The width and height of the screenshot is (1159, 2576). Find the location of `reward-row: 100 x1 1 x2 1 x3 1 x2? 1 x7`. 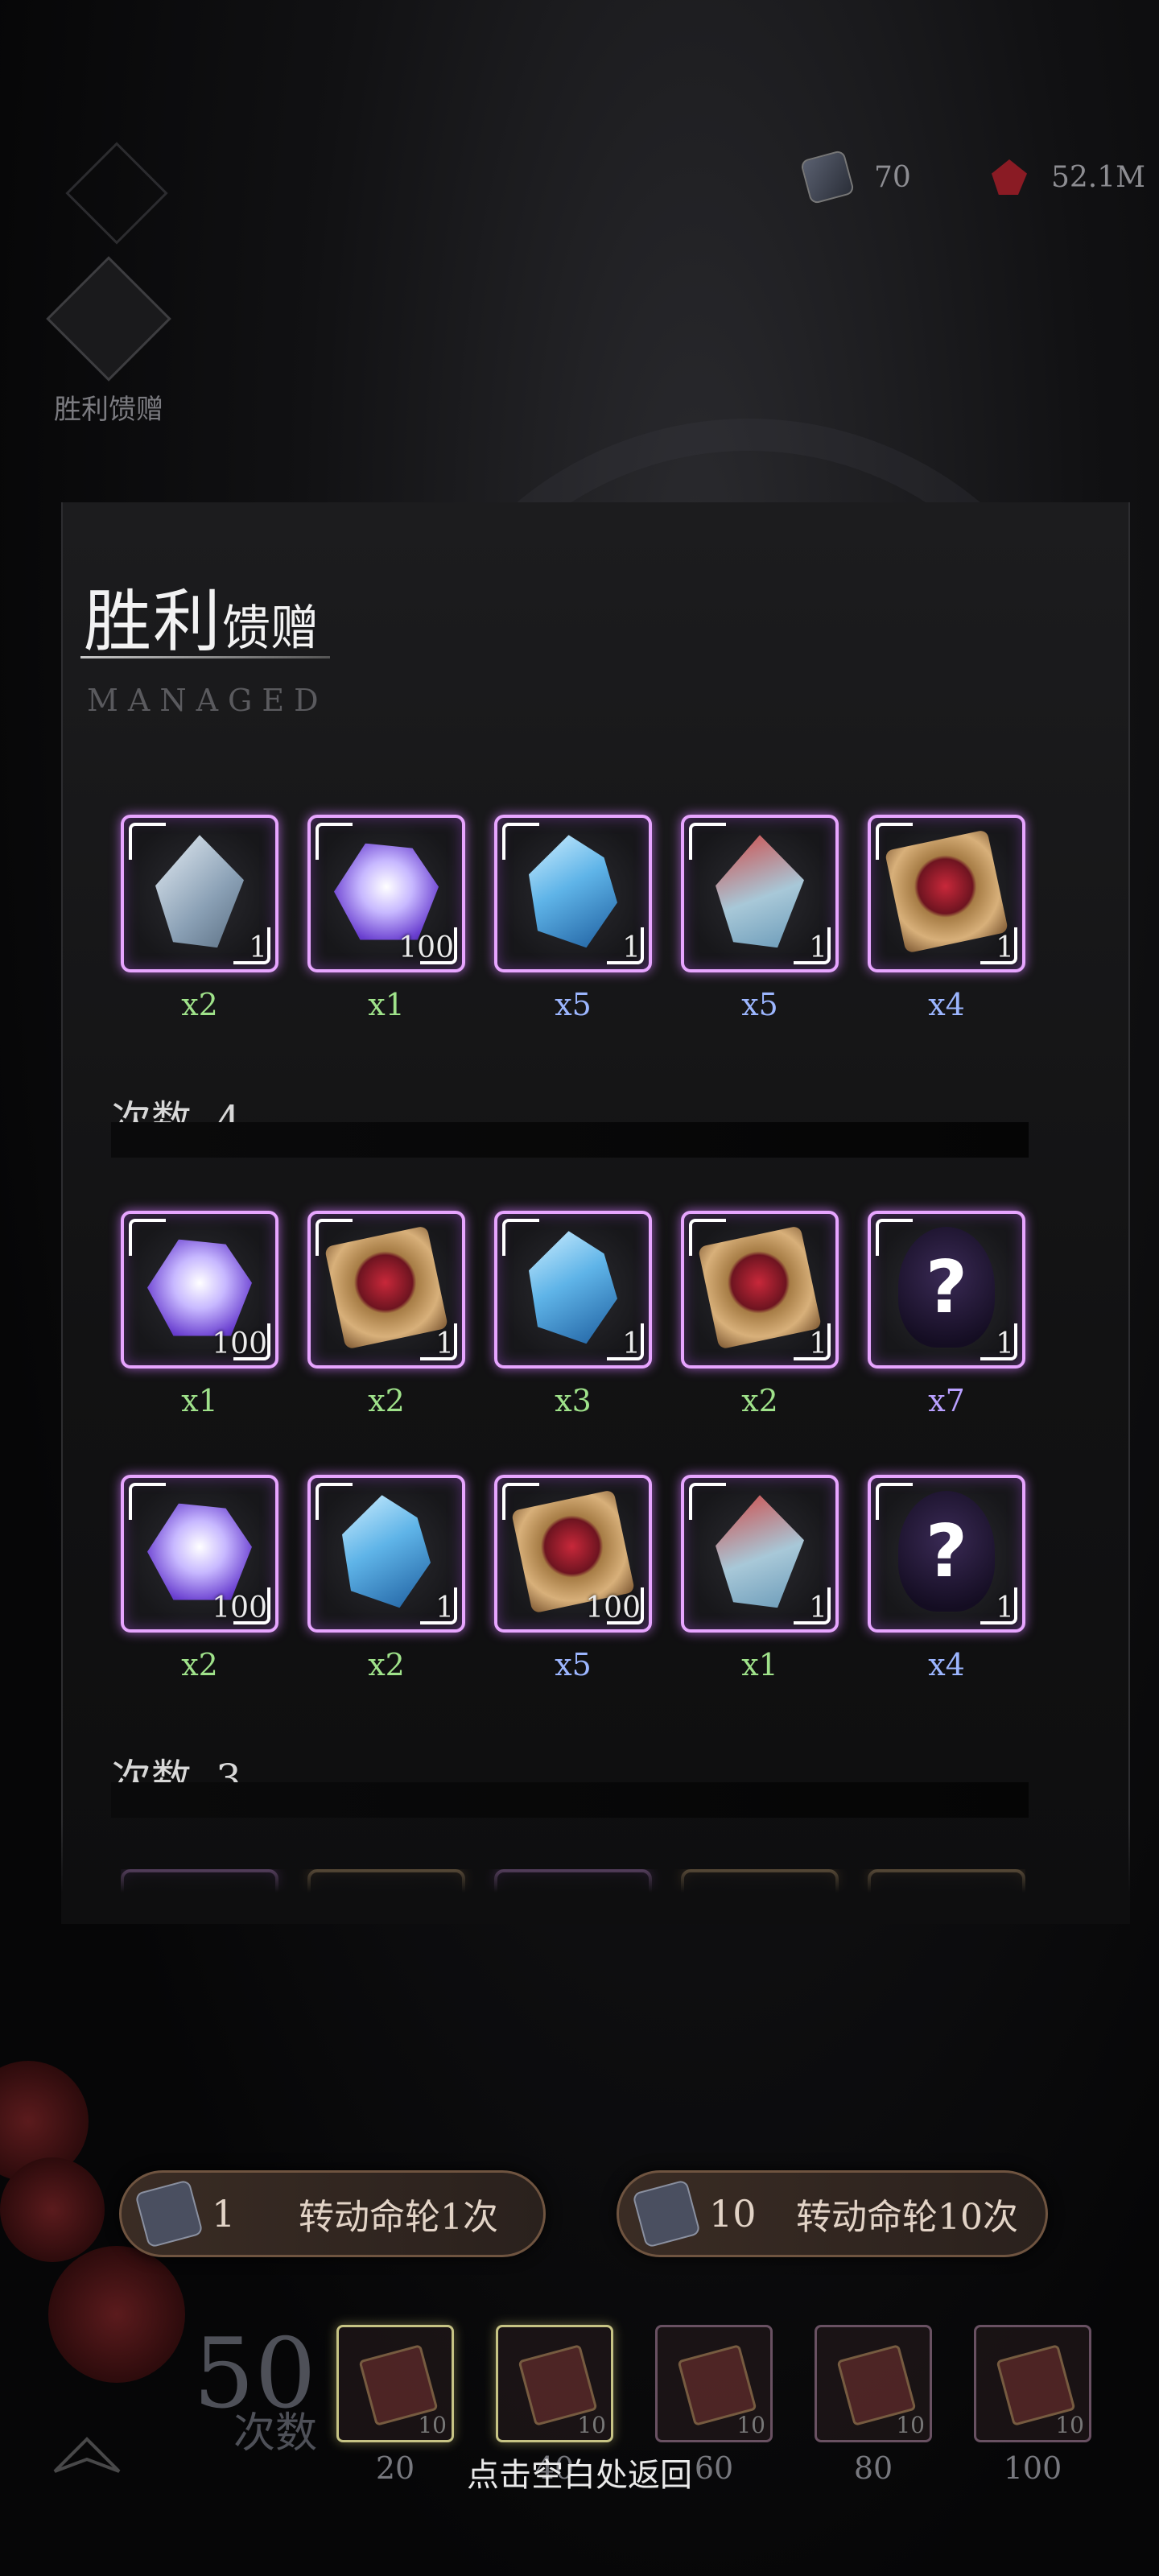

reward-row: 100 x1 1 x2 1 x3 1 x2? 1 x7 is located at coordinates (573, 1314).